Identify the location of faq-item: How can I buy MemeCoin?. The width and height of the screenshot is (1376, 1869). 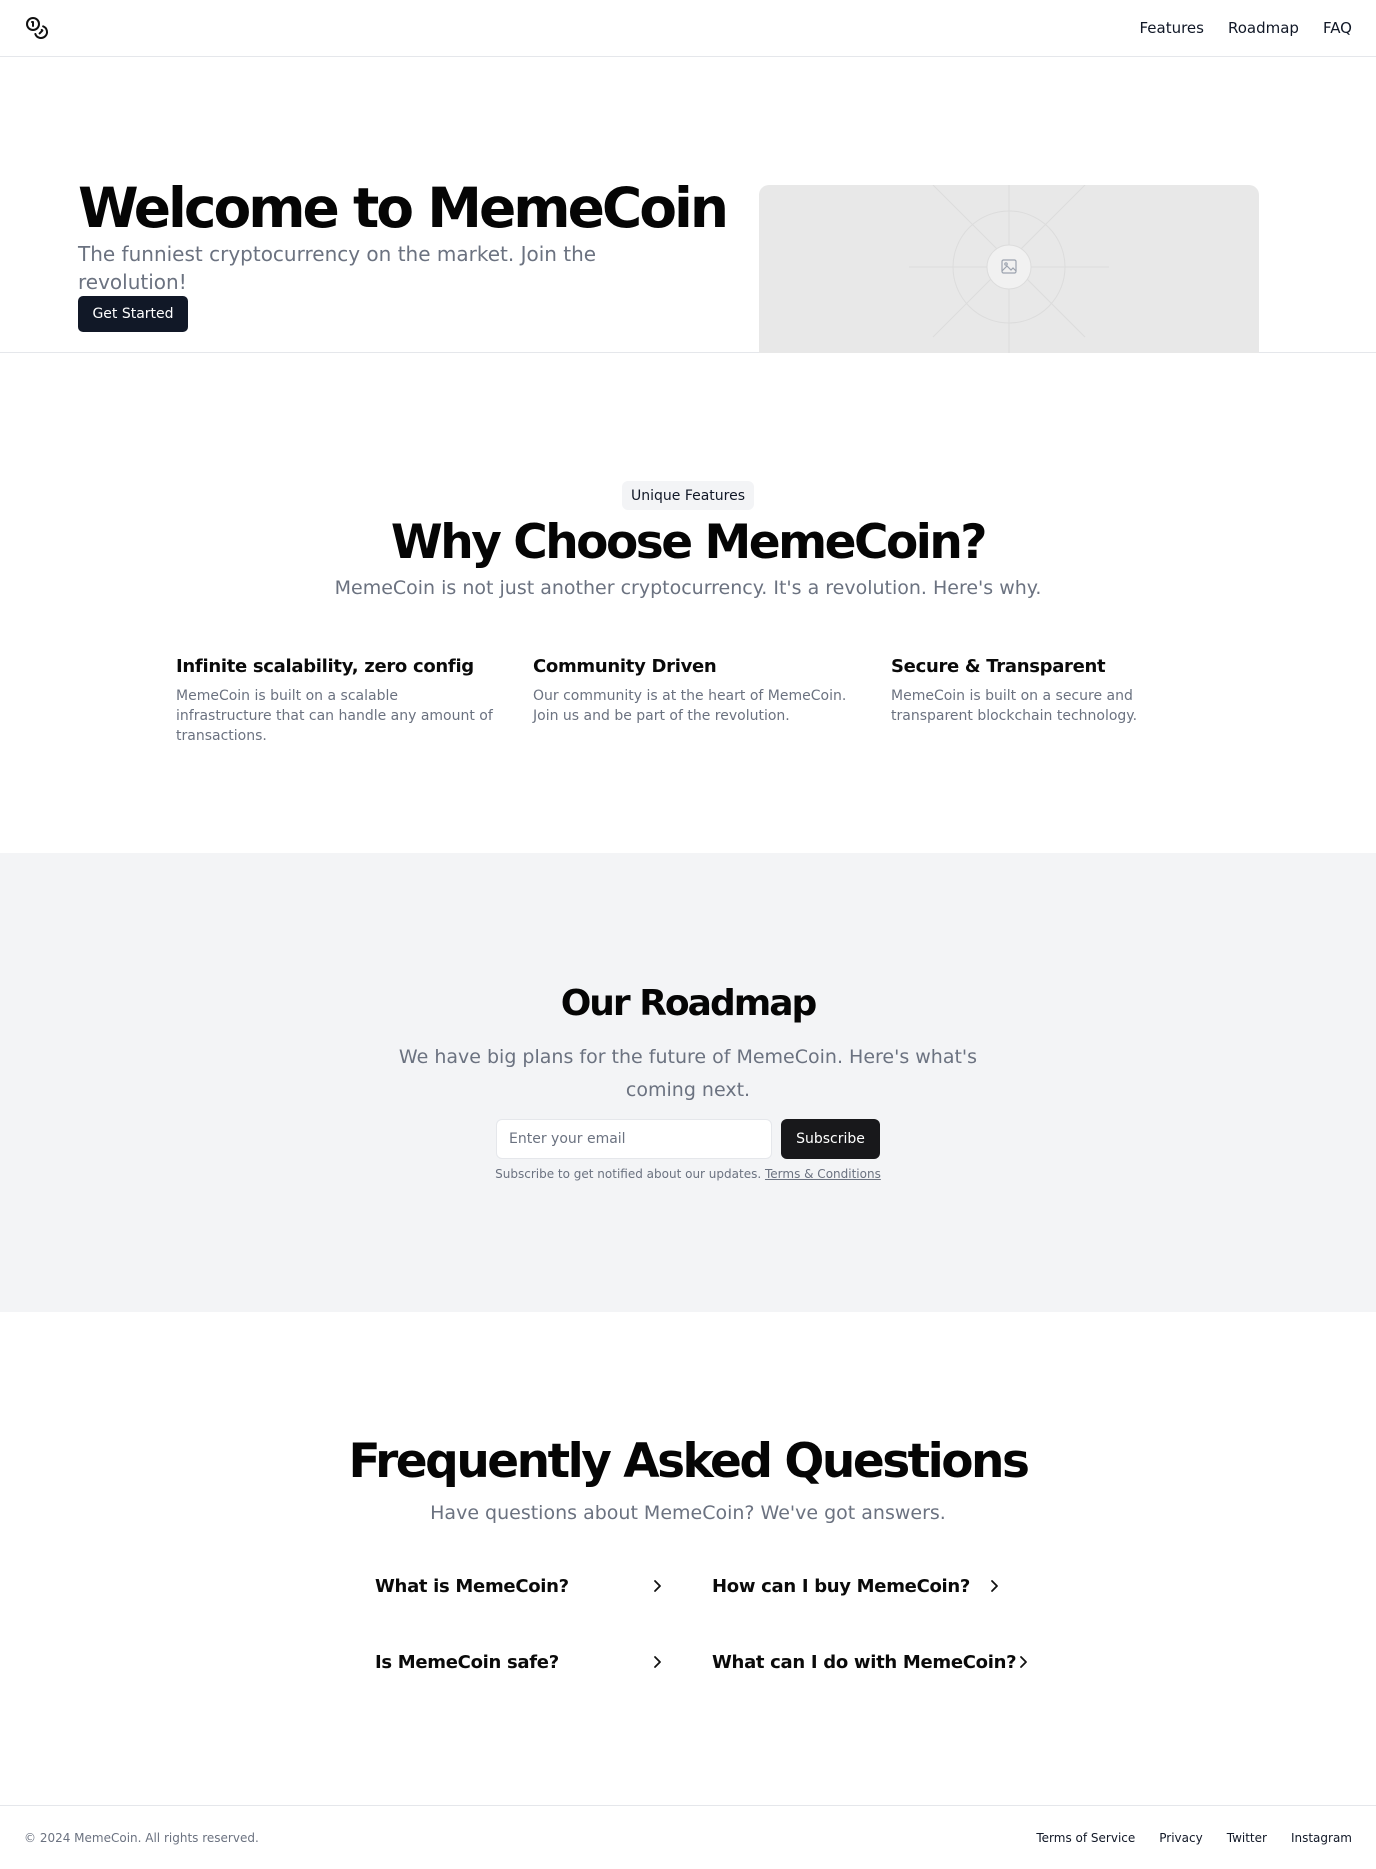
(857, 1586).